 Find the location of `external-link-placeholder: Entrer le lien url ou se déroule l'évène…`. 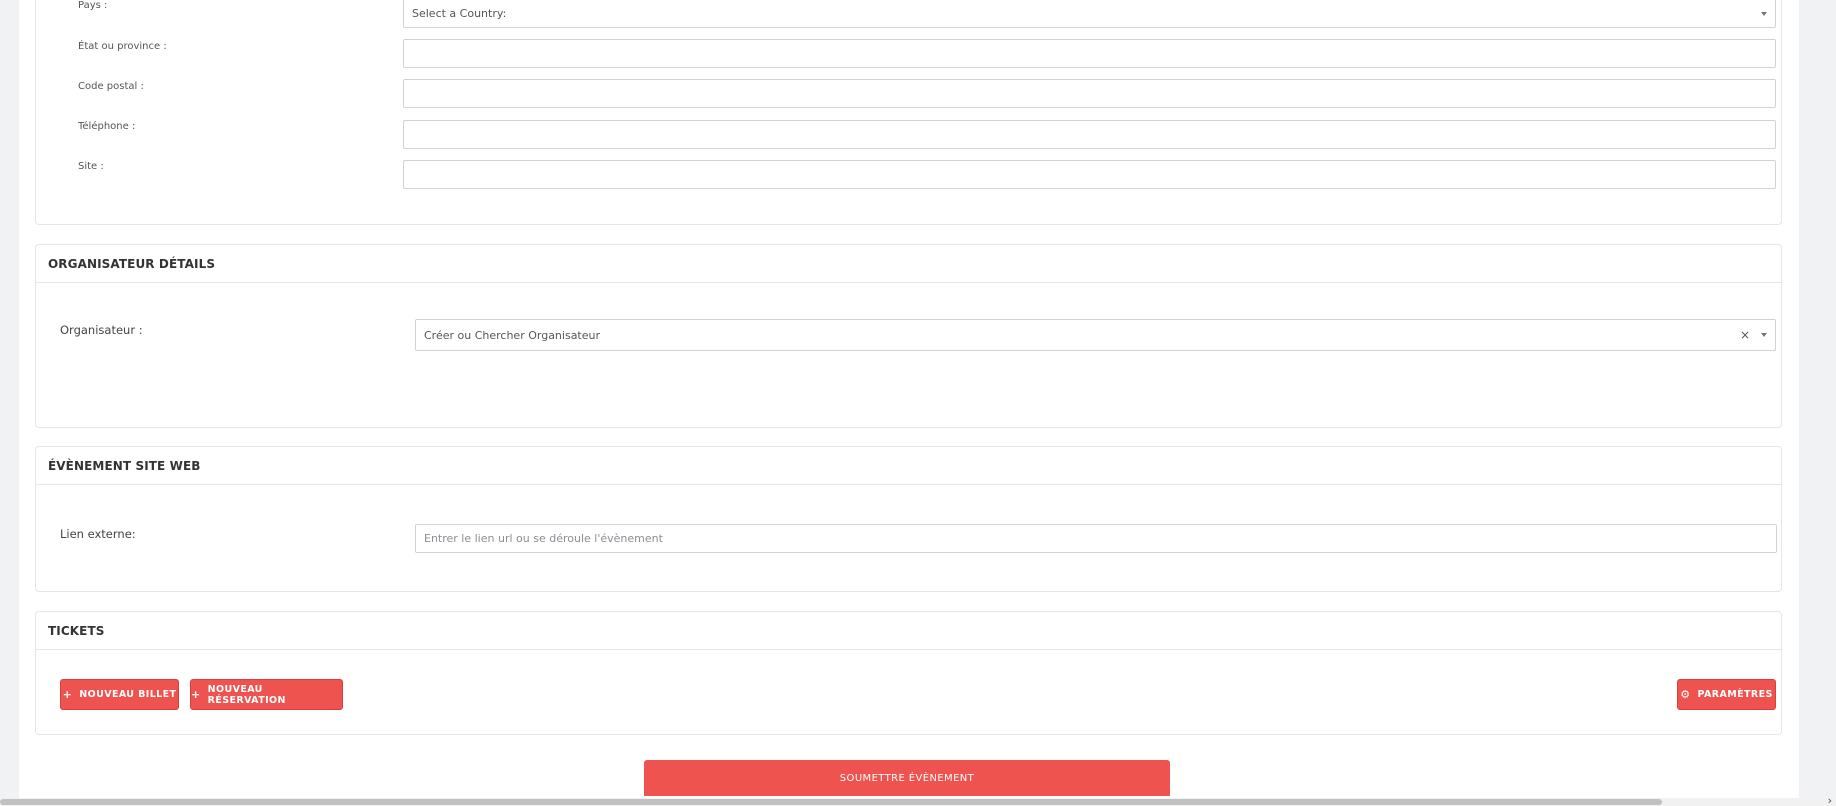

external-link-placeholder: Entrer le lien url ou se déroule l'évène… is located at coordinates (543, 538).